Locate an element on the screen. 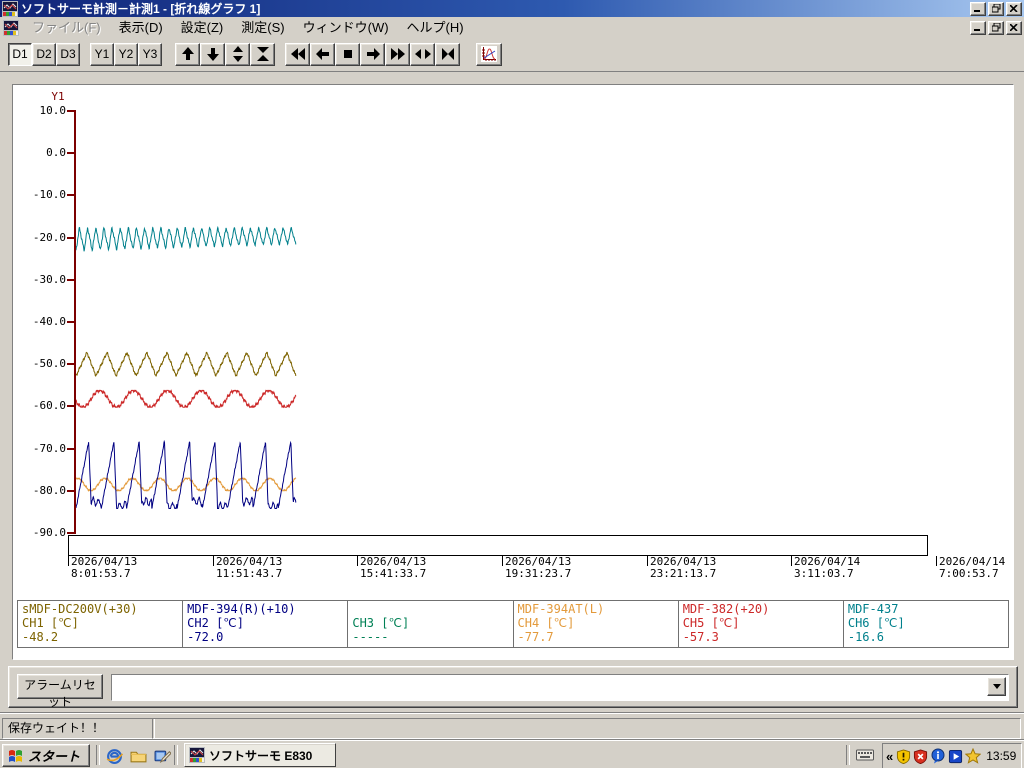 The image size is (1024, 768). legend-channel-name: MDF-394(R)(+10) is located at coordinates (241, 609).